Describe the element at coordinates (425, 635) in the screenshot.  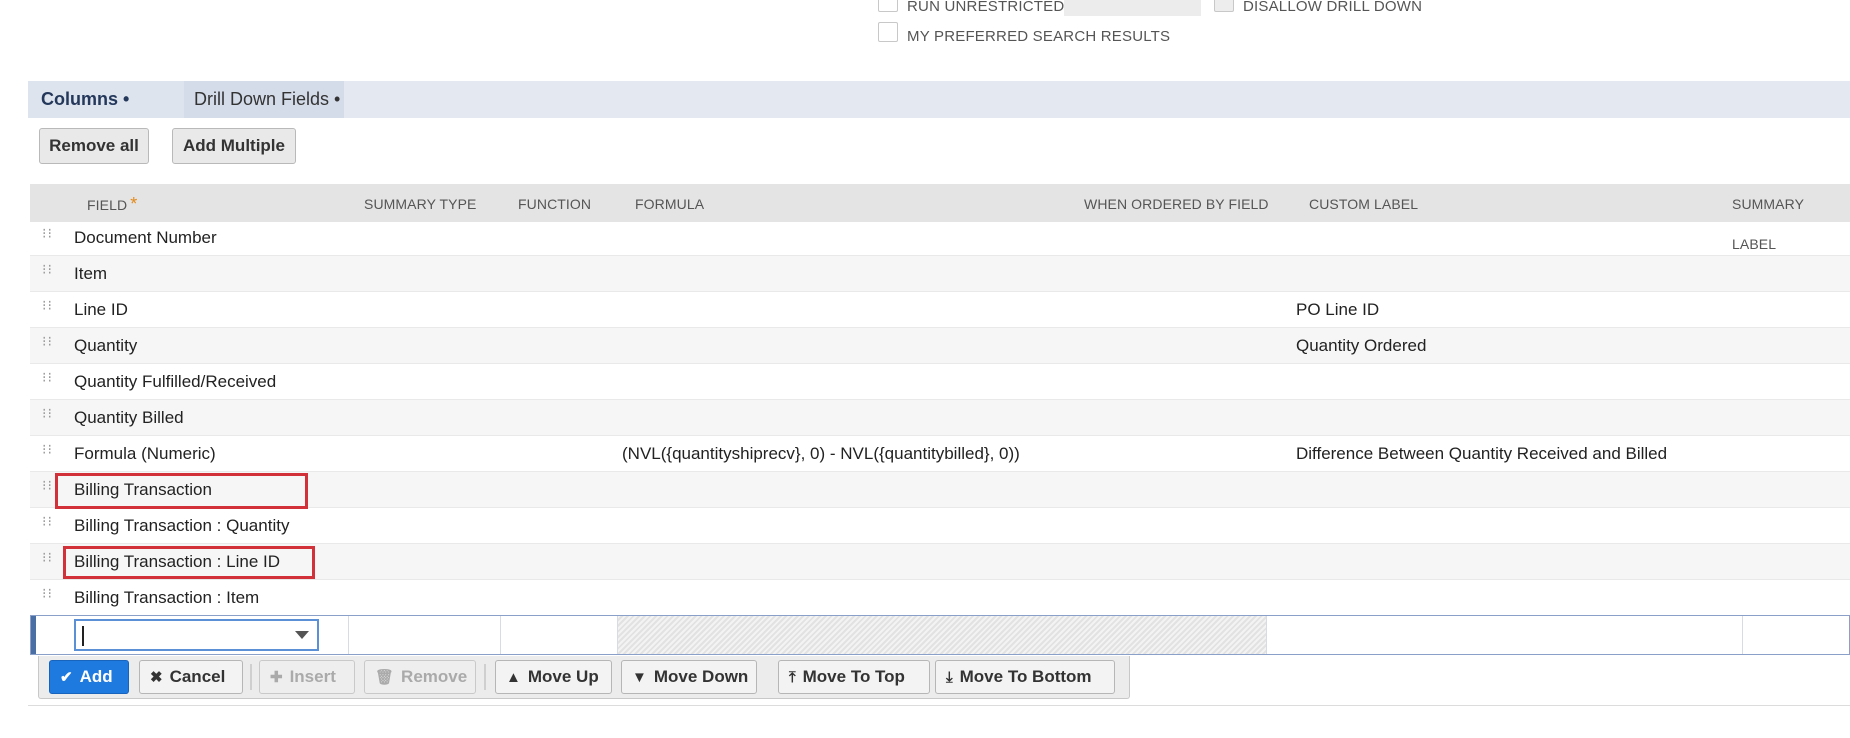
I see `summary-type-cell-editor` at that location.